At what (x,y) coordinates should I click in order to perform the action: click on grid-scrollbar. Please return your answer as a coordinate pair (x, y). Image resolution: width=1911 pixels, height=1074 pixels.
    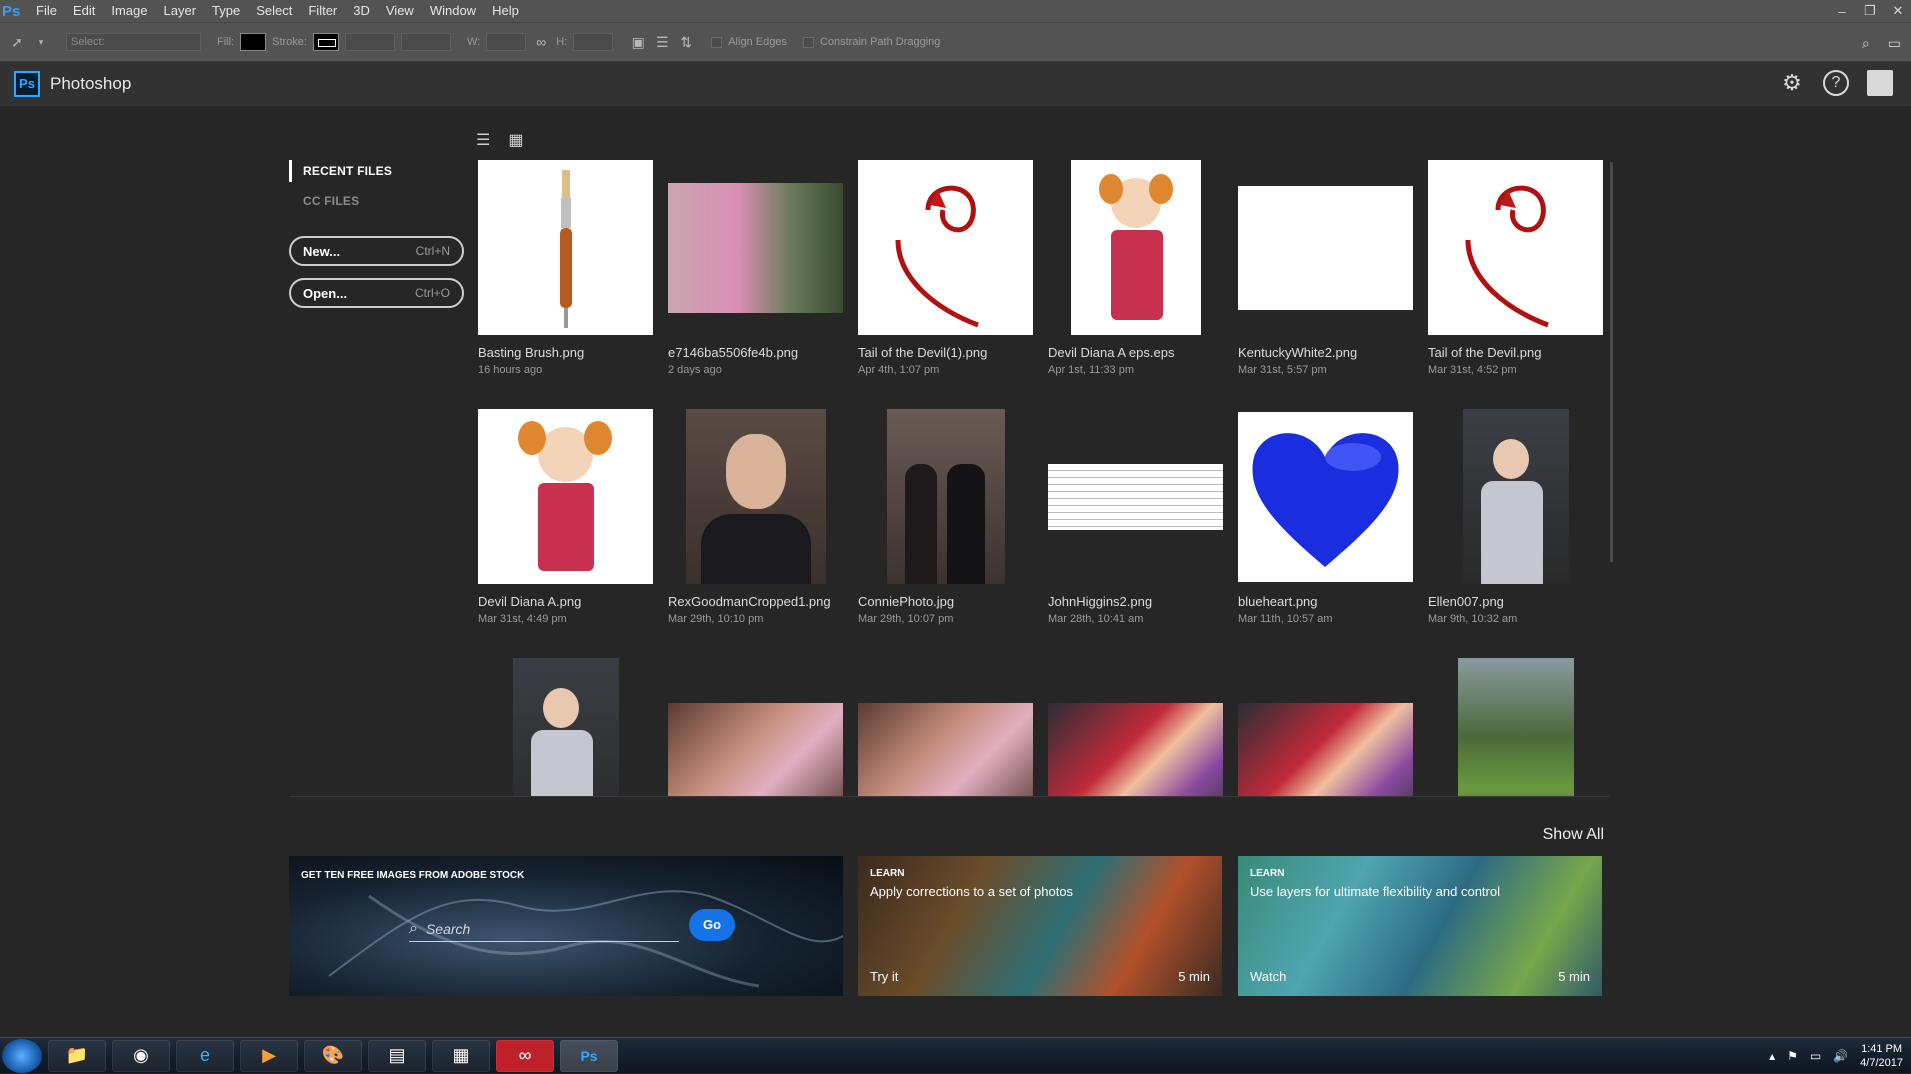
    Looking at the image, I should click on (1611, 362).